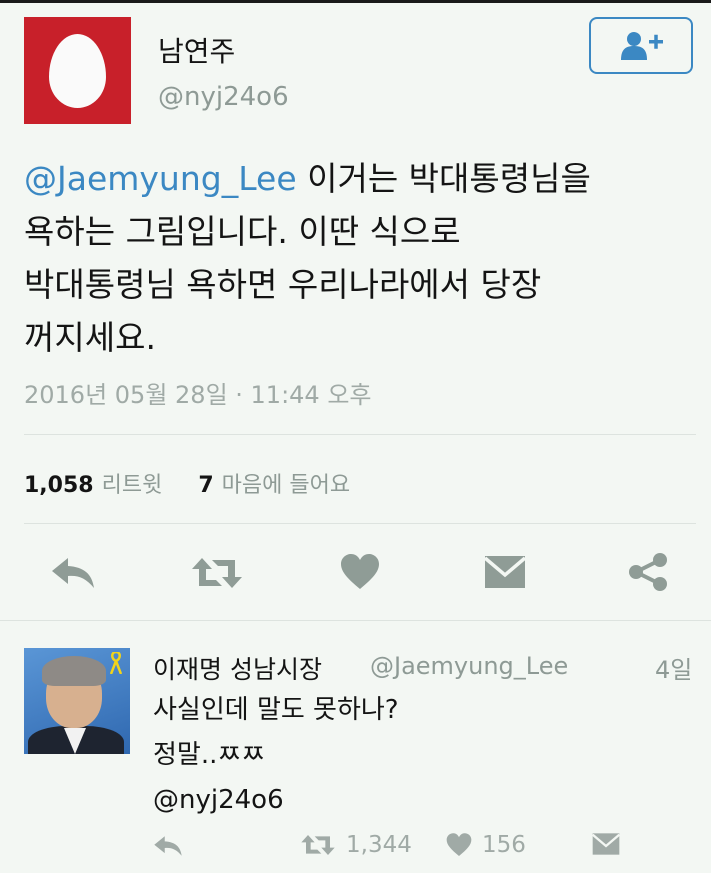 The width and height of the screenshot is (711, 873). I want to click on egg-avatar-icon, so click(77, 71).